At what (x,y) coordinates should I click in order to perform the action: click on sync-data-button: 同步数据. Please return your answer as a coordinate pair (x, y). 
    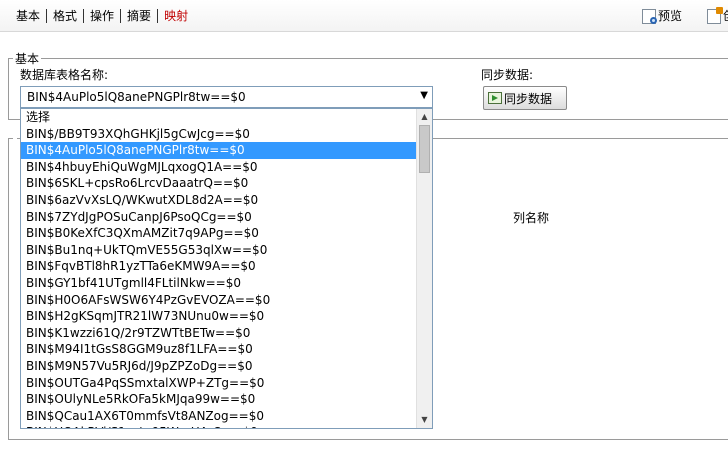
    Looking at the image, I should click on (525, 98).